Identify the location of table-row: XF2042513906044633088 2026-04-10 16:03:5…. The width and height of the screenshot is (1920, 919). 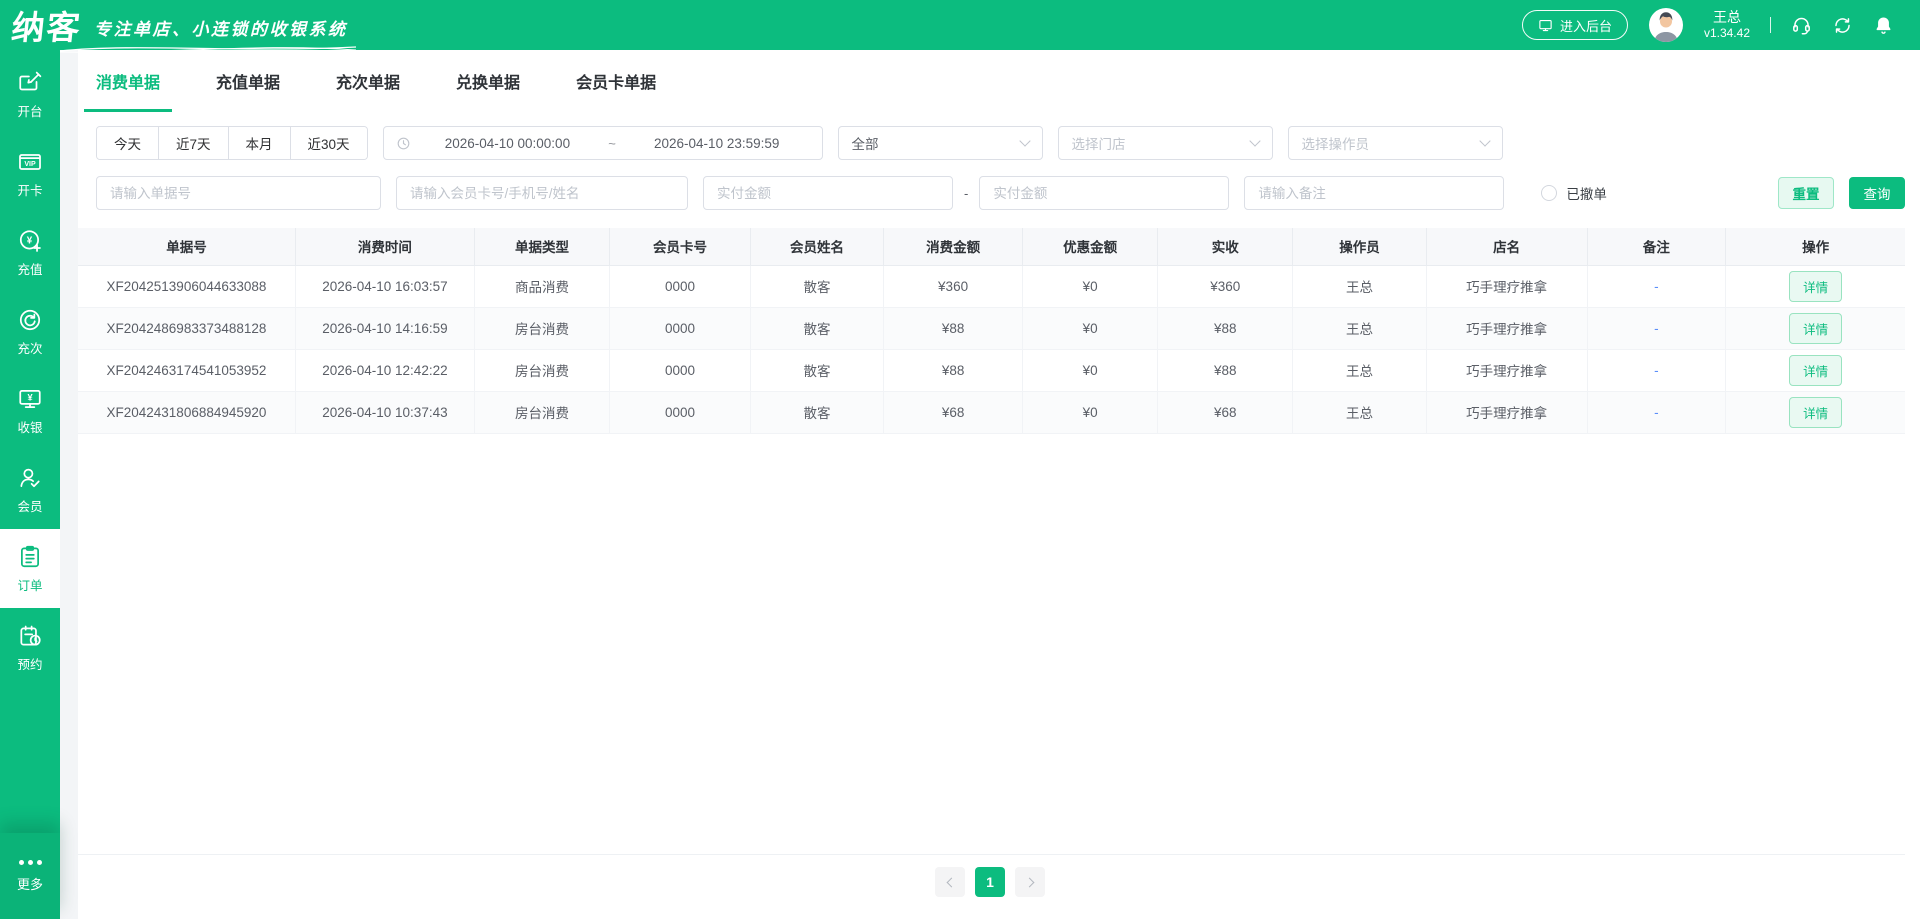
(991, 286).